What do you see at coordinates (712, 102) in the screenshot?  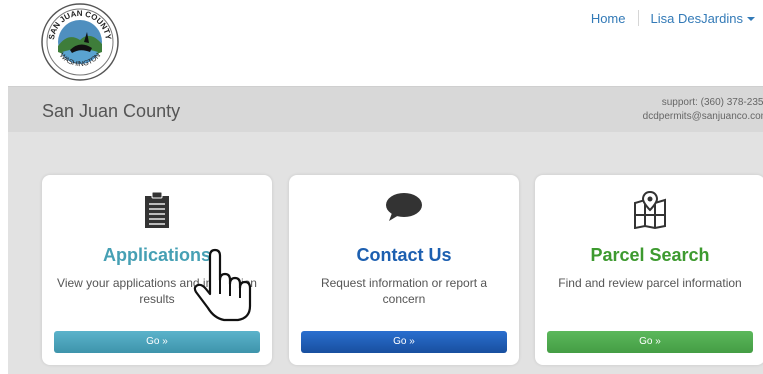 I see `support-phone: support: (360) 378-2354` at bounding box center [712, 102].